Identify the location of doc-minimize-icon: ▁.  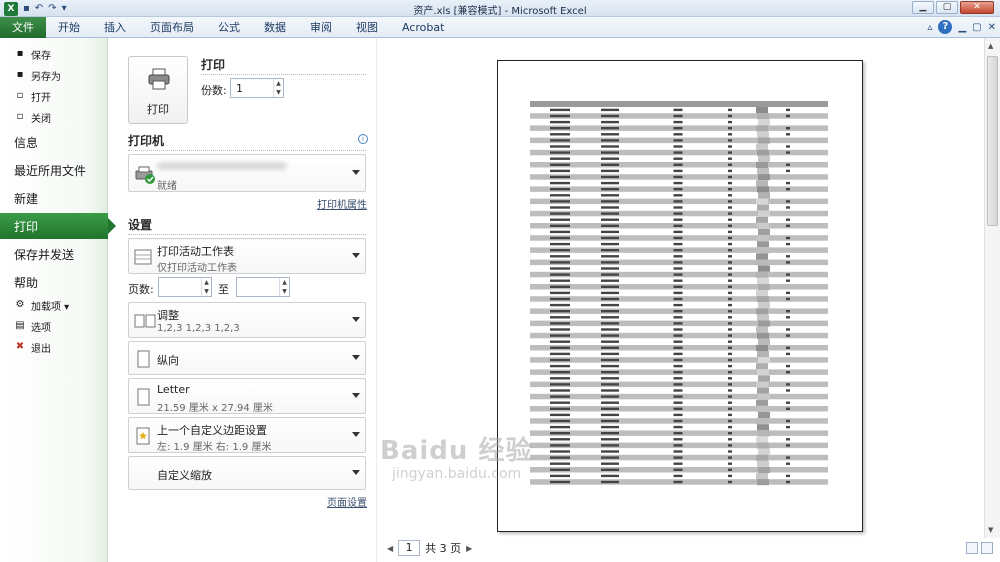
(962, 27).